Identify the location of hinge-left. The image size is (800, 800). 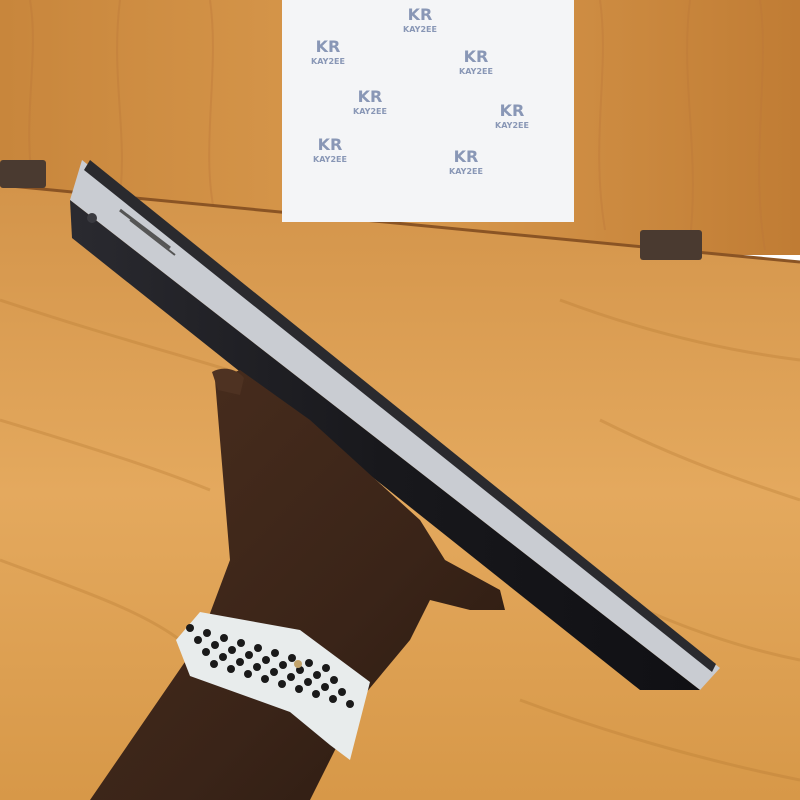
(23, 174).